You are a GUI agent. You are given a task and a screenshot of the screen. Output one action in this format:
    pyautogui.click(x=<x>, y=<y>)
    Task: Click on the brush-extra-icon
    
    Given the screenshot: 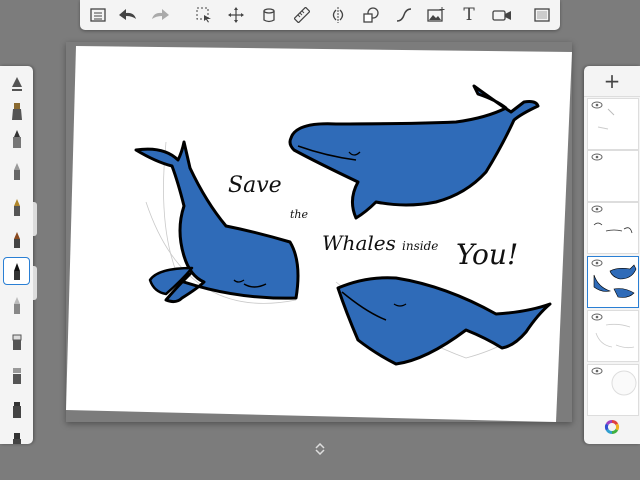 What is the action you would take?
    pyautogui.click(x=16, y=438)
    